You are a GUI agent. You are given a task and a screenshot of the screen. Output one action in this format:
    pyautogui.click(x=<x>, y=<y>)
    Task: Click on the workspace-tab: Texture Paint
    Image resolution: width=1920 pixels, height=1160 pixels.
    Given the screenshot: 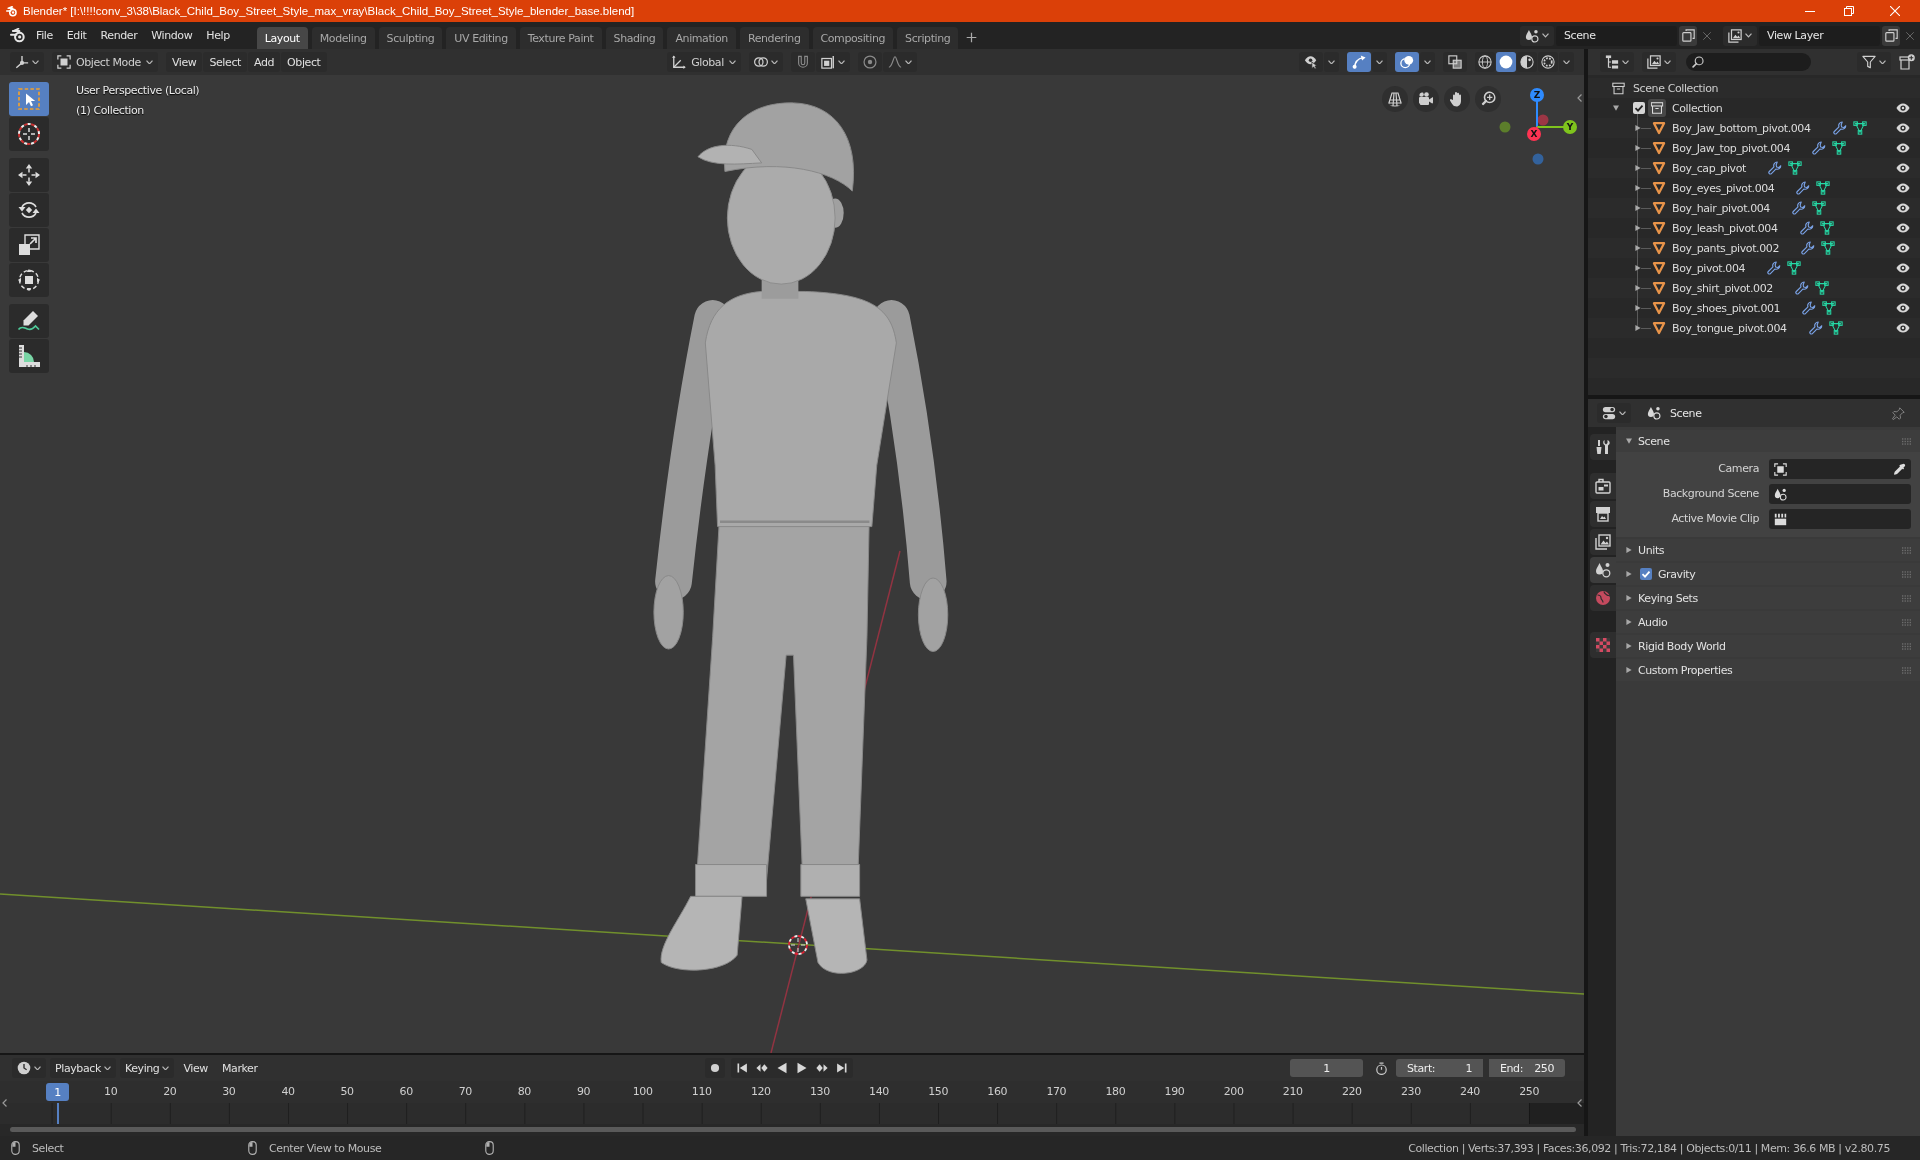 What is the action you would take?
    pyautogui.click(x=560, y=38)
    